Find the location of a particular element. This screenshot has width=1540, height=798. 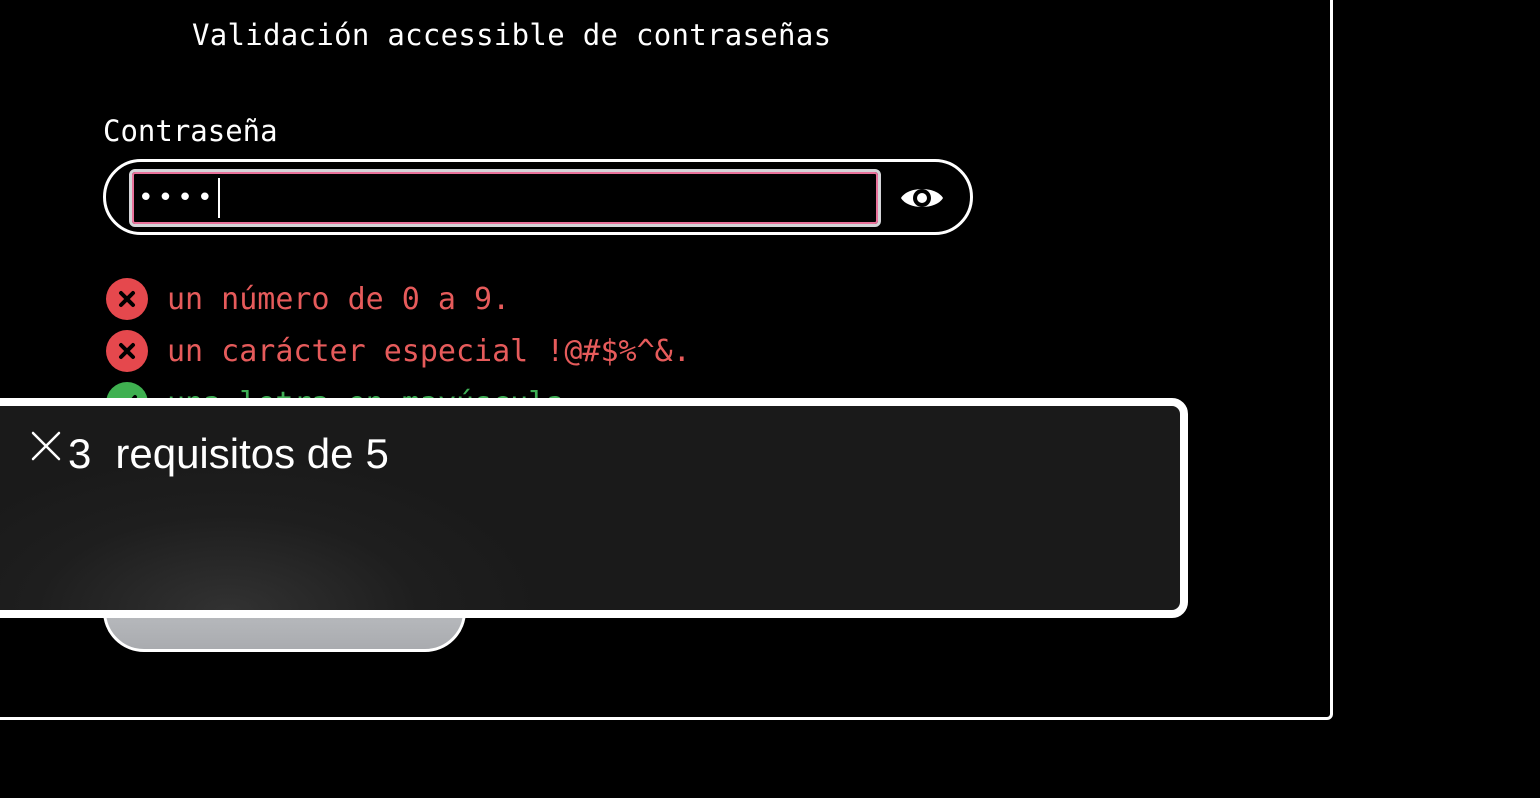

close-icon is located at coordinates (46, 446).